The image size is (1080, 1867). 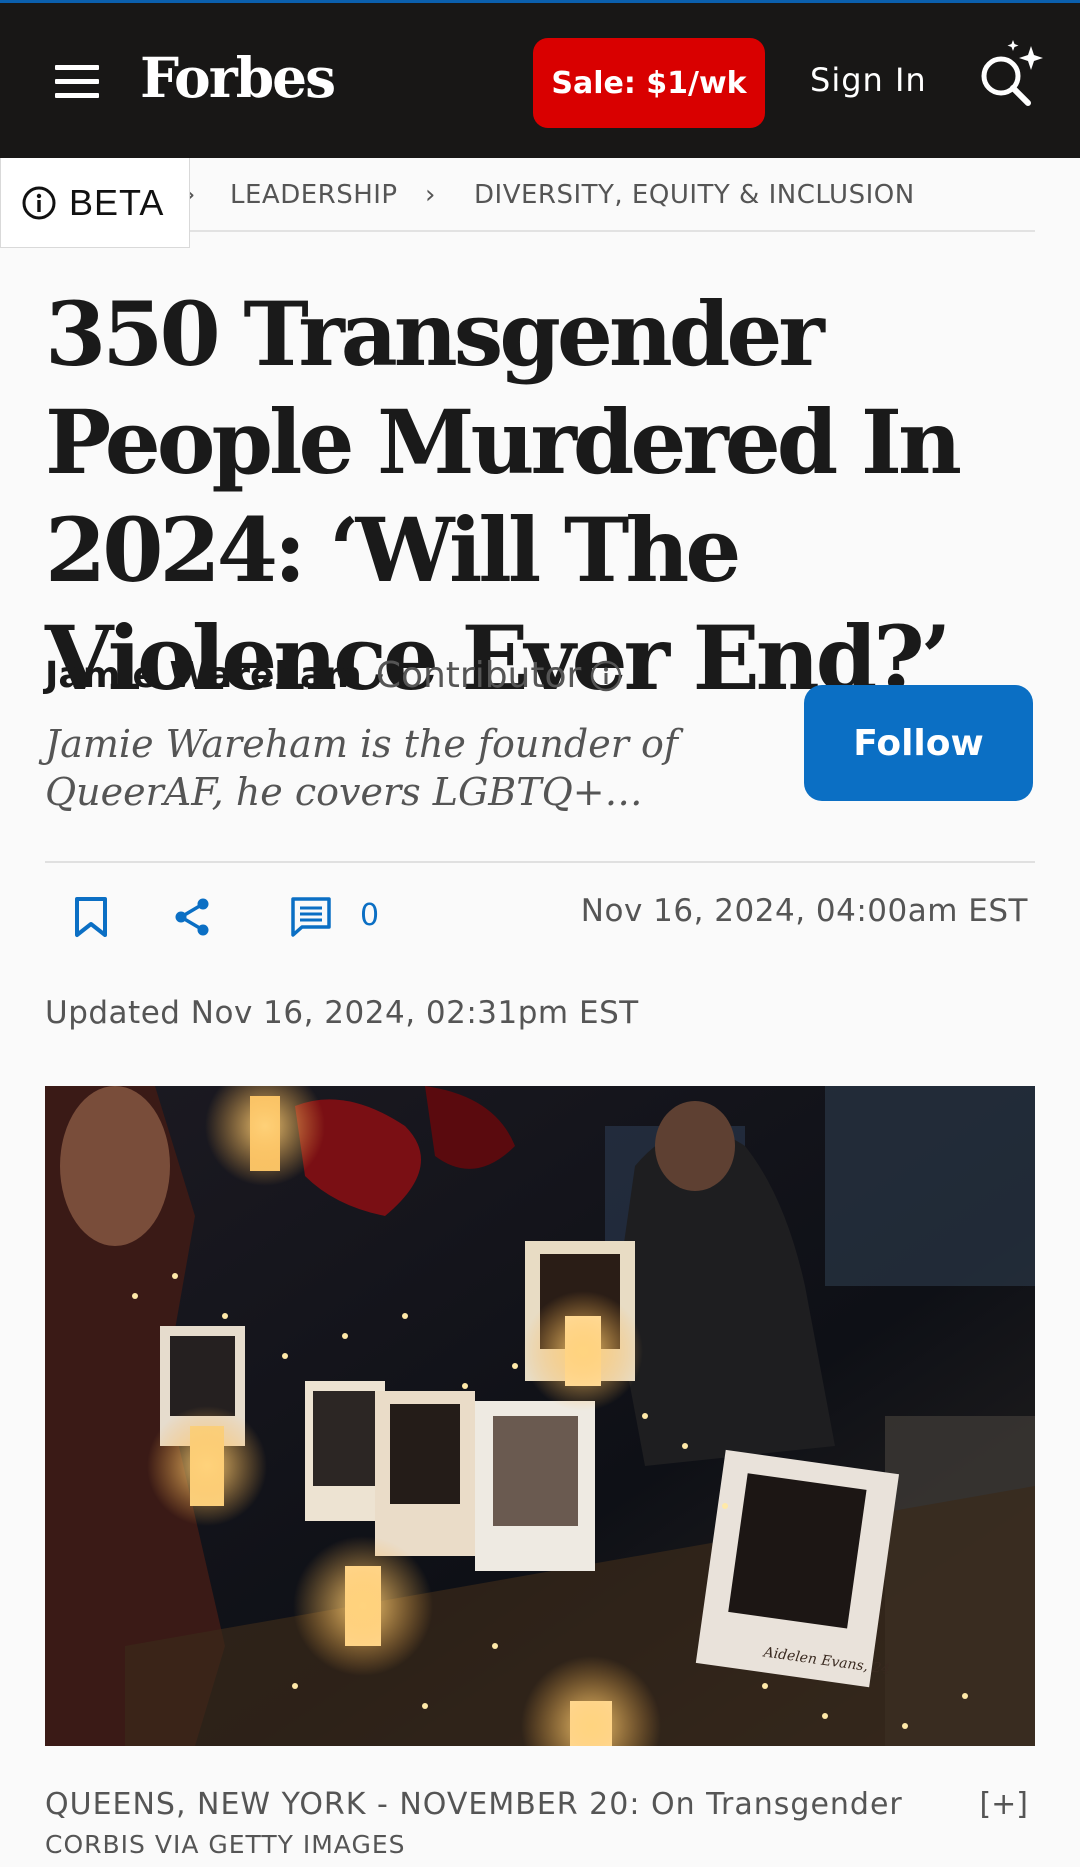 What do you see at coordinates (238, 77) in the screenshot?
I see `forbes-logo: Forbes` at bounding box center [238, 77].